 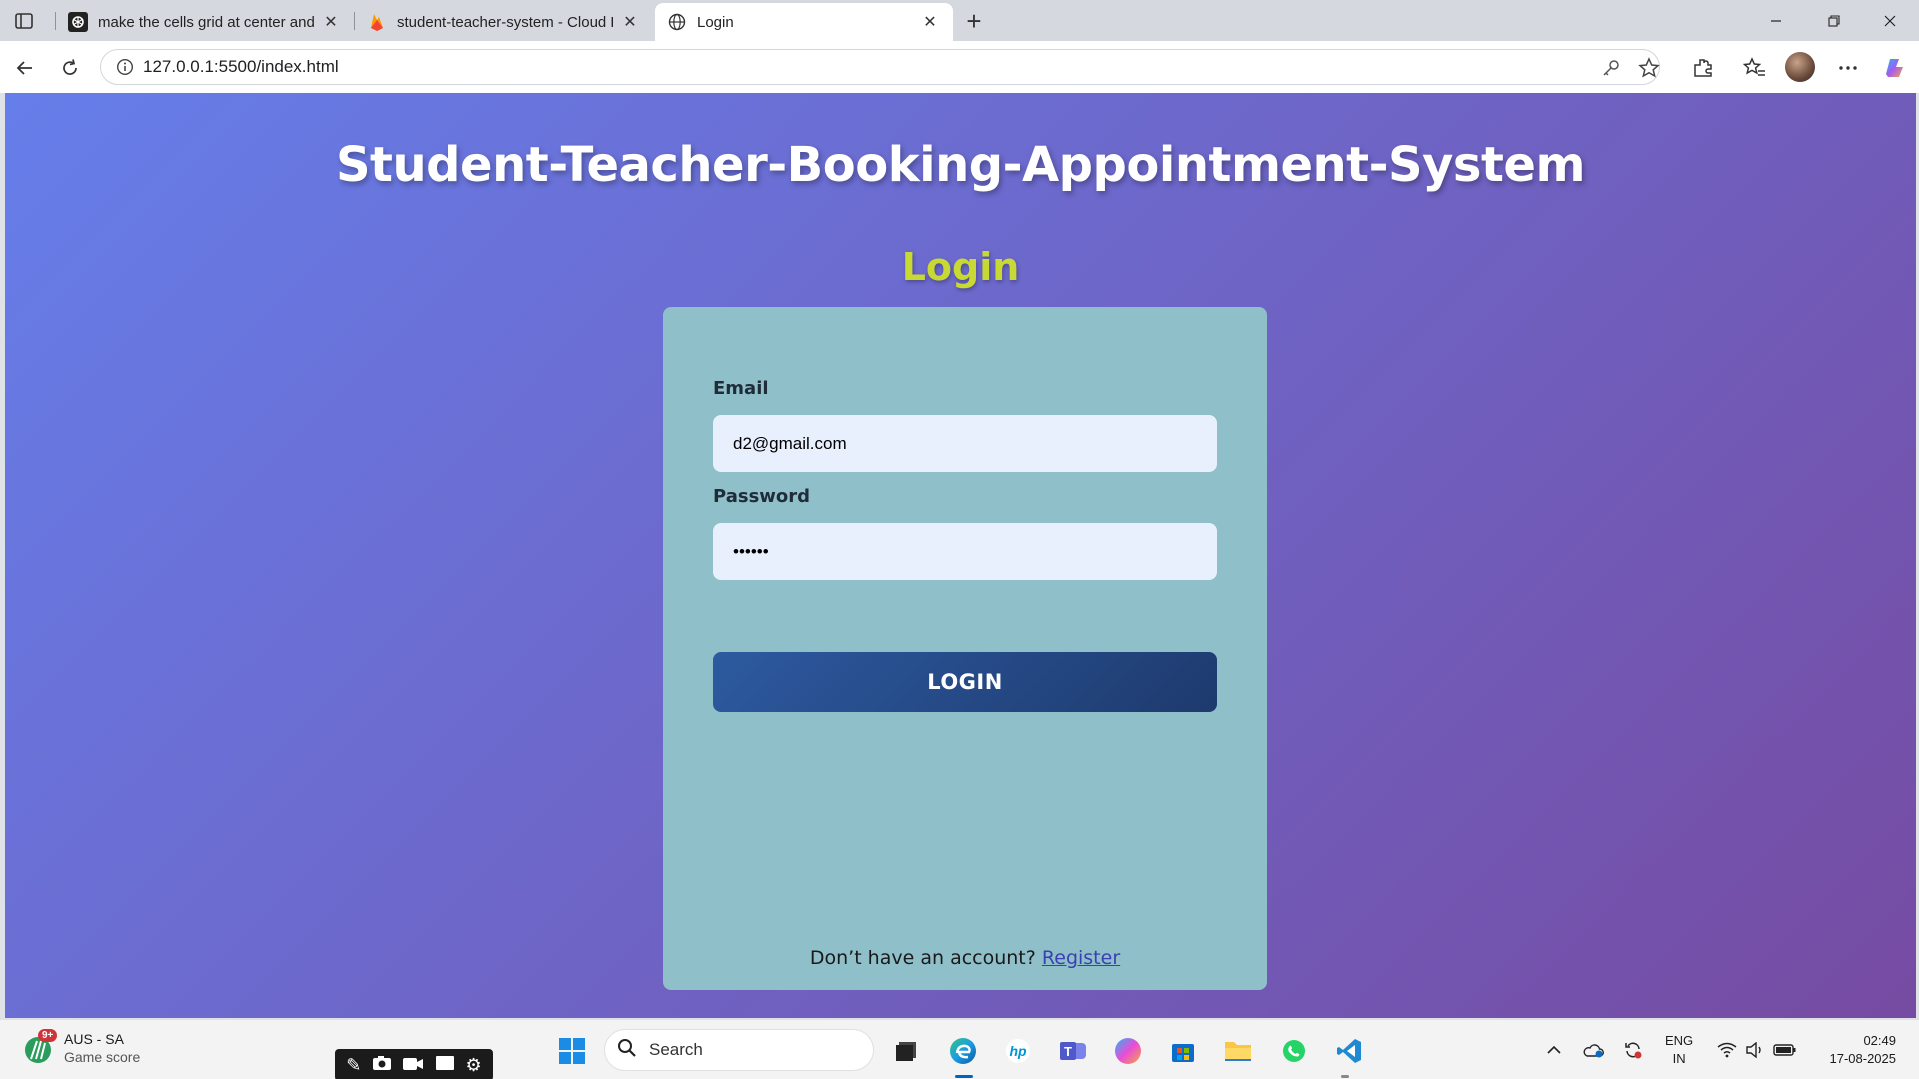 What do you see at coordinates (125, 67) in the screenshot?
I see `site-info-icon` at bounding box center [125, 67].